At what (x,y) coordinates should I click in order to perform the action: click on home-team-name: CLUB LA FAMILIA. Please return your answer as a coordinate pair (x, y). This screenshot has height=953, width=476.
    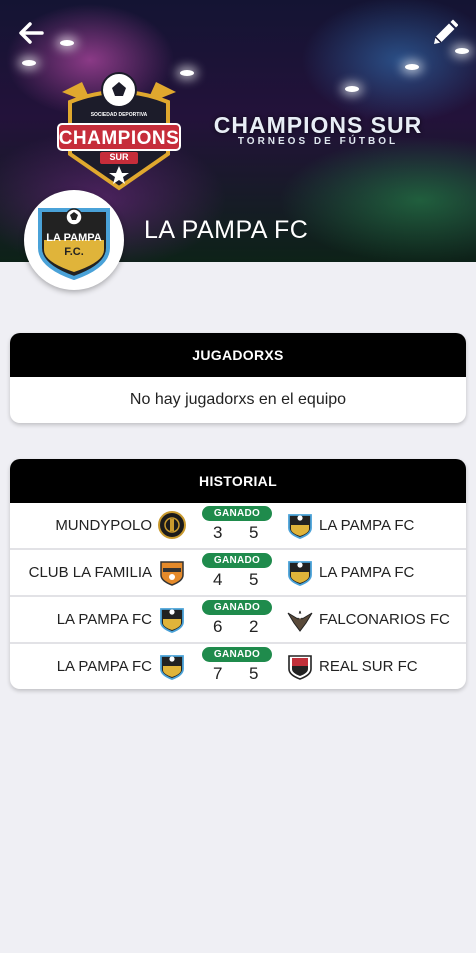
    Looking at the image, I should click on (90, 572).